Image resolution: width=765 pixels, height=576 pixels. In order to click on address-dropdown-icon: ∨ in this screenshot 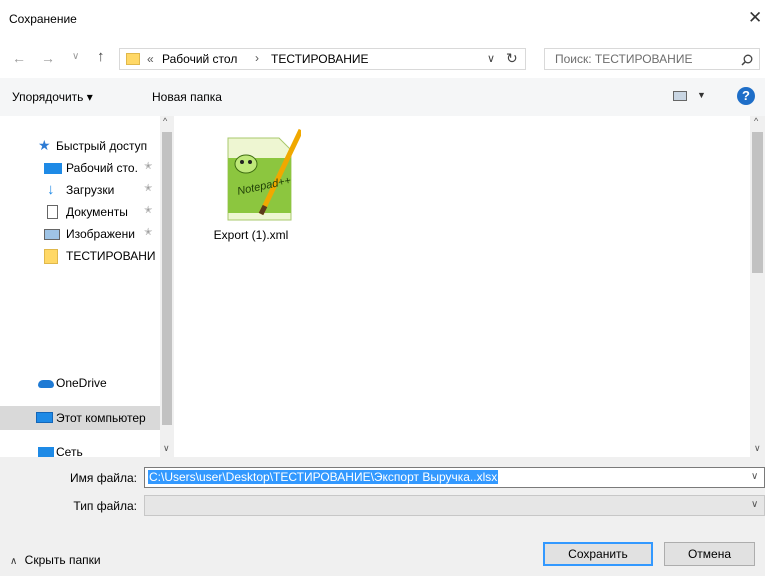, I will do `click(491, 58)`.